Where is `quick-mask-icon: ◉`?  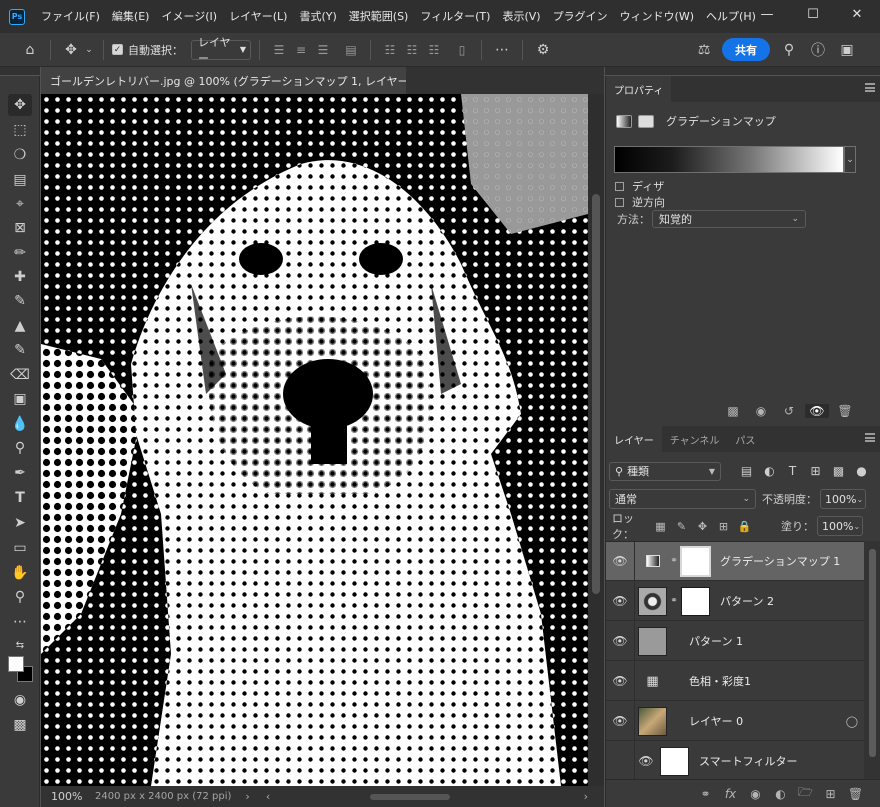 quick-mask-icon: ◉ is located at coordinates (20, 700).